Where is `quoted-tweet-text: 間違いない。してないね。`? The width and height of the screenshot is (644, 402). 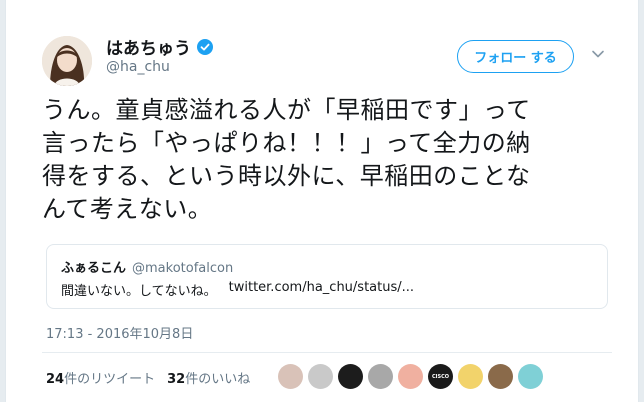
quoted-tweet-text: 間違いない。してないね。 is located at coordinates (139, 291).